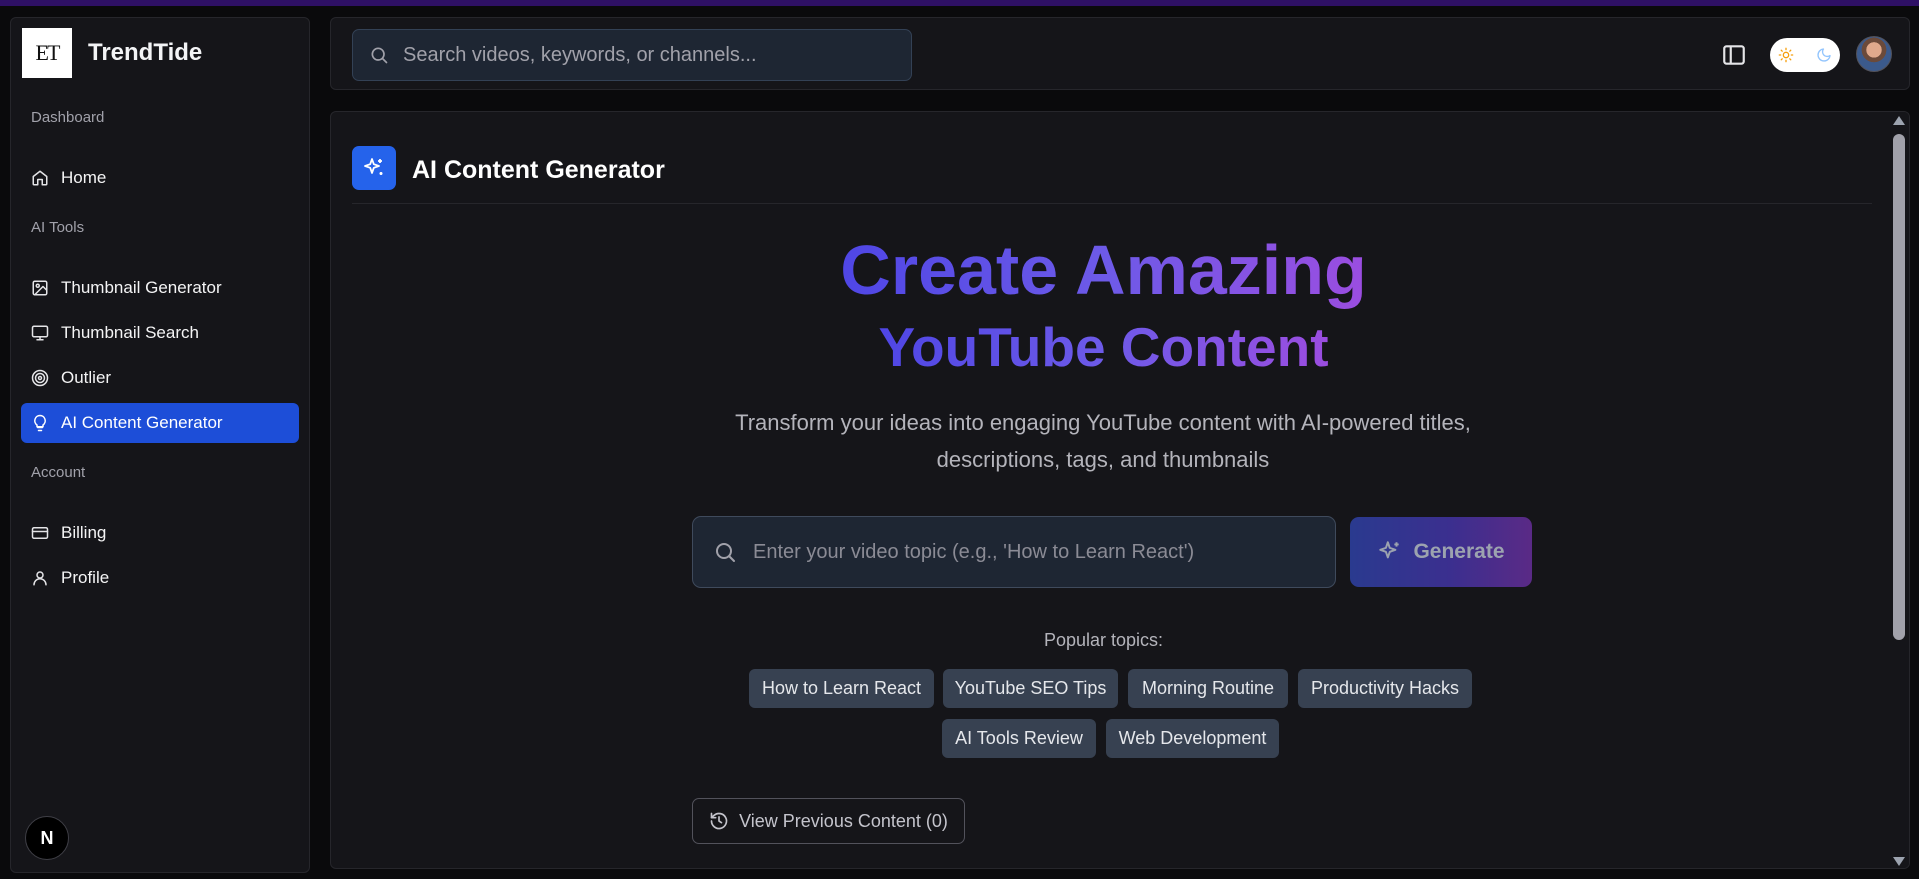 Image resolution: width=1919 pixels, height=879 pixels. Describe the element at coordinates (1112, 175) in the screenshot. I see `page-header: AI Content Generator` at that location.